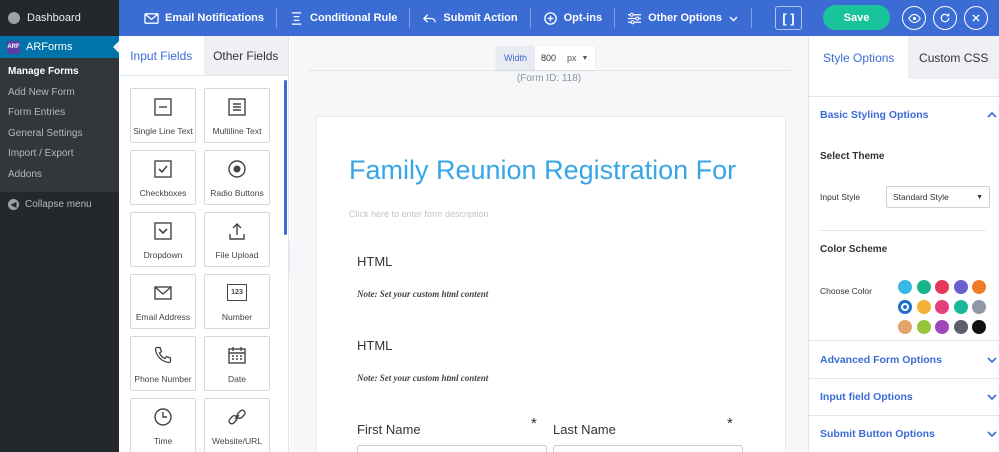 This screenshot has width=999, height=452. I want to click on field-number: 123 Number, so click(237, 301).